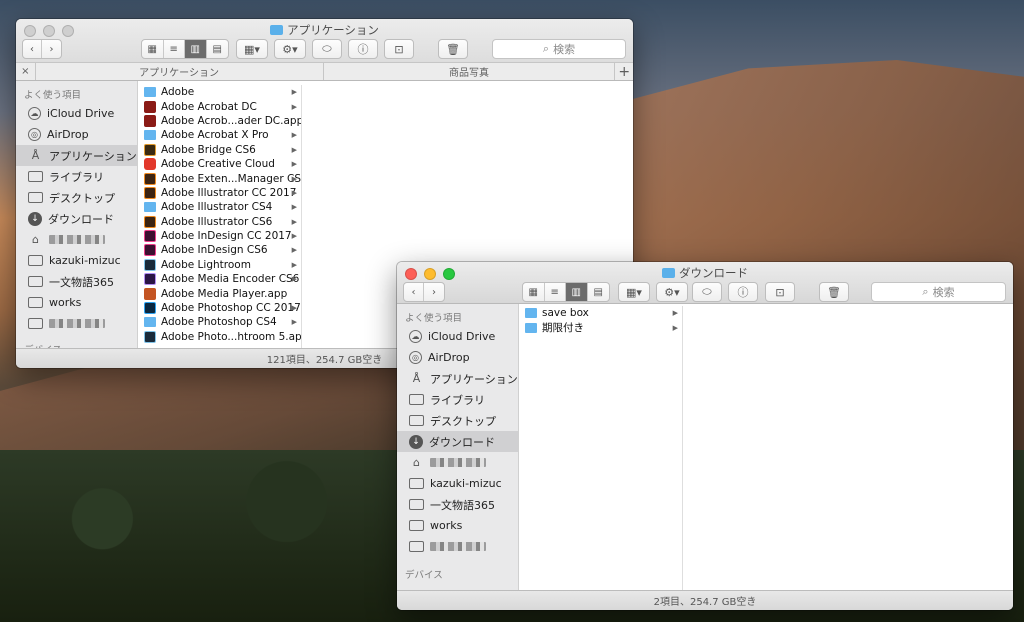  What do you see at coordinates (26, 71) in the screenshot?
I see `close-tab-icon: ×` at bounding box center [26, 71].